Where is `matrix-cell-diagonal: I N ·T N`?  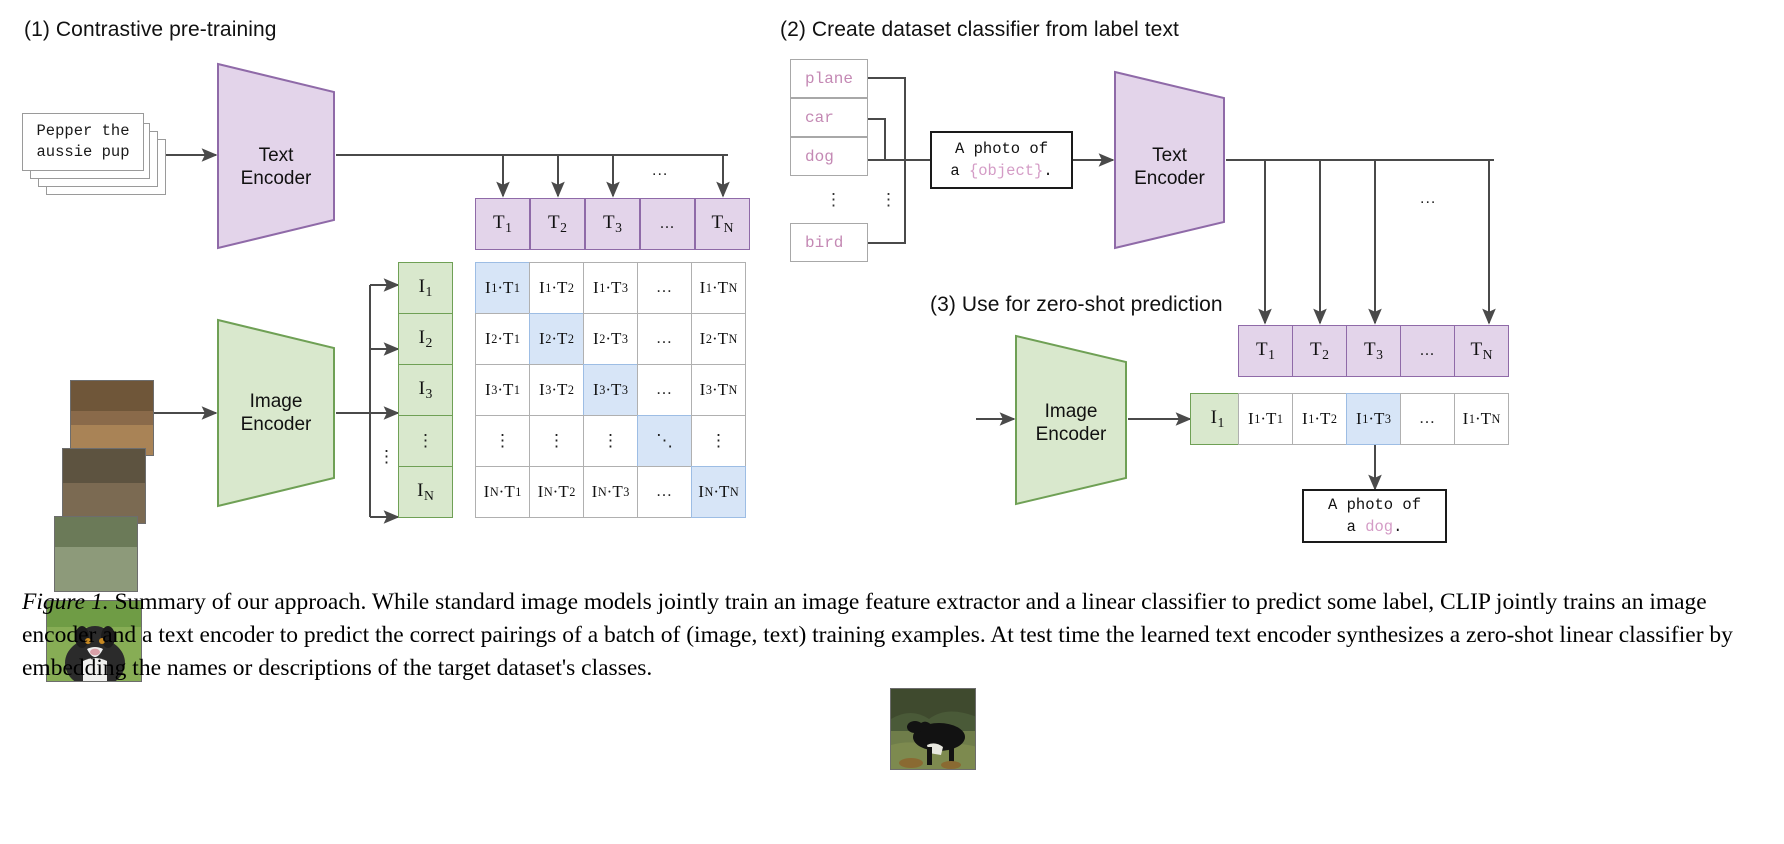
matrix-cell-diagonal: I N ·T N is located at coordinates (718, 492).